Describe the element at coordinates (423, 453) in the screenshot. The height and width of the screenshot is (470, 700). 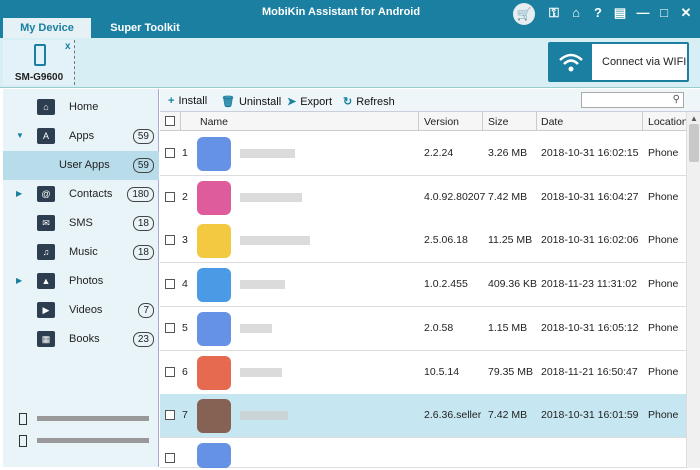
I see `table-row` at that location.